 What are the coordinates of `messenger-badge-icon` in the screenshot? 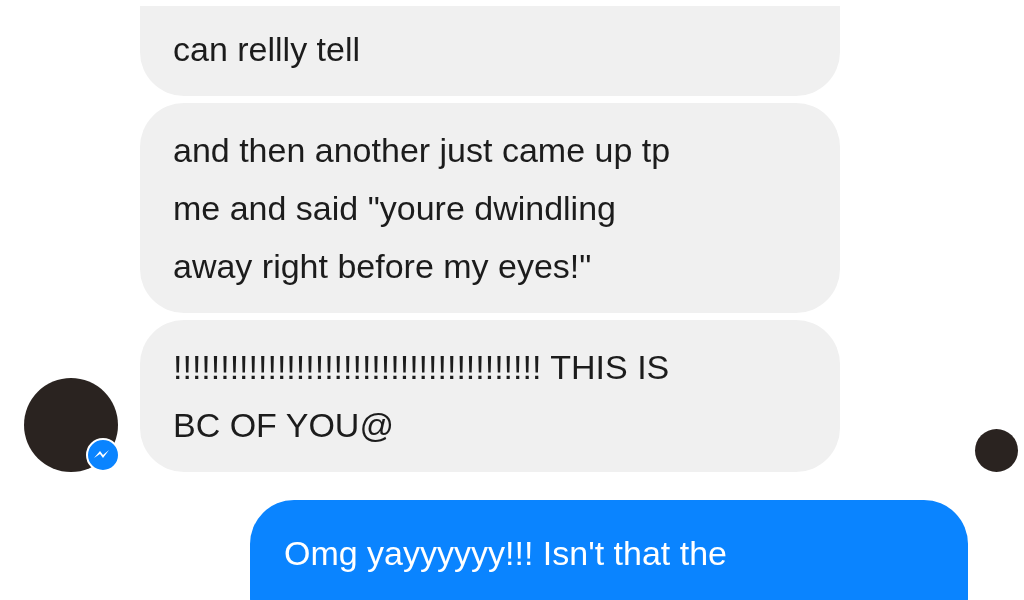 It's located at (103, 455).